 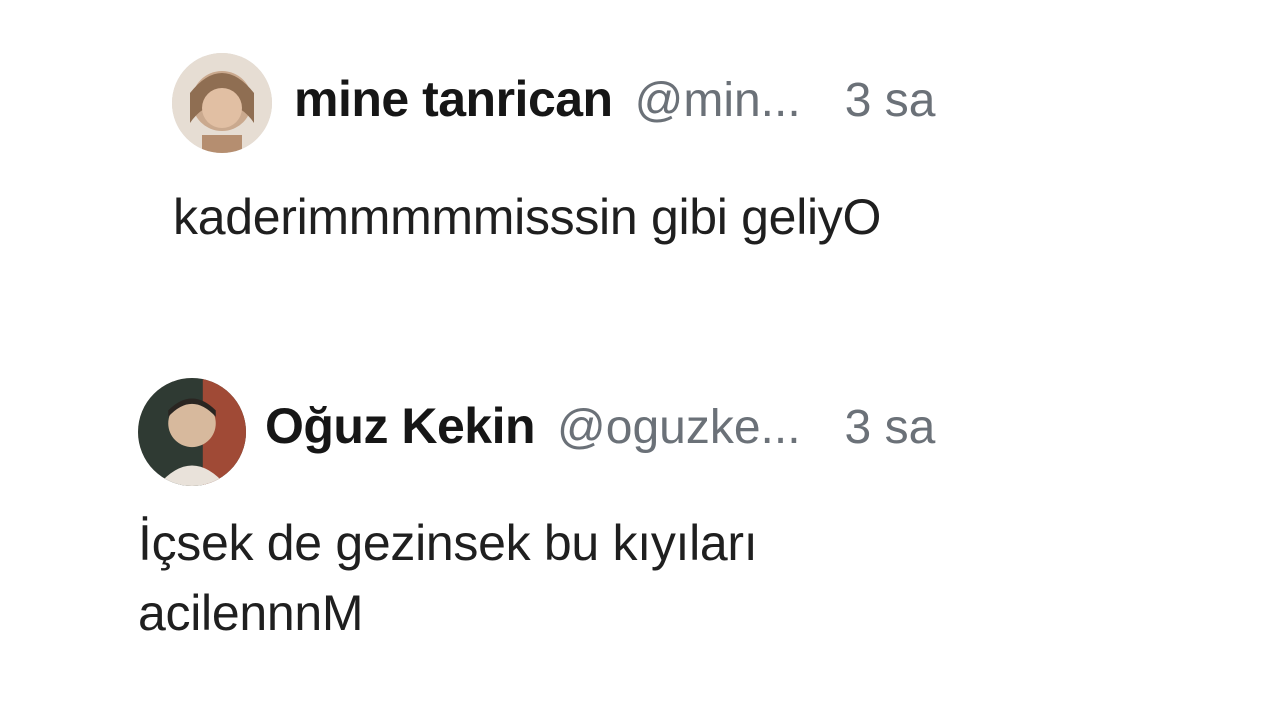 I want to click on tweet-text: İçsek de gezinsek bu kıyıları acilennnM, so click(x=448, y=578).